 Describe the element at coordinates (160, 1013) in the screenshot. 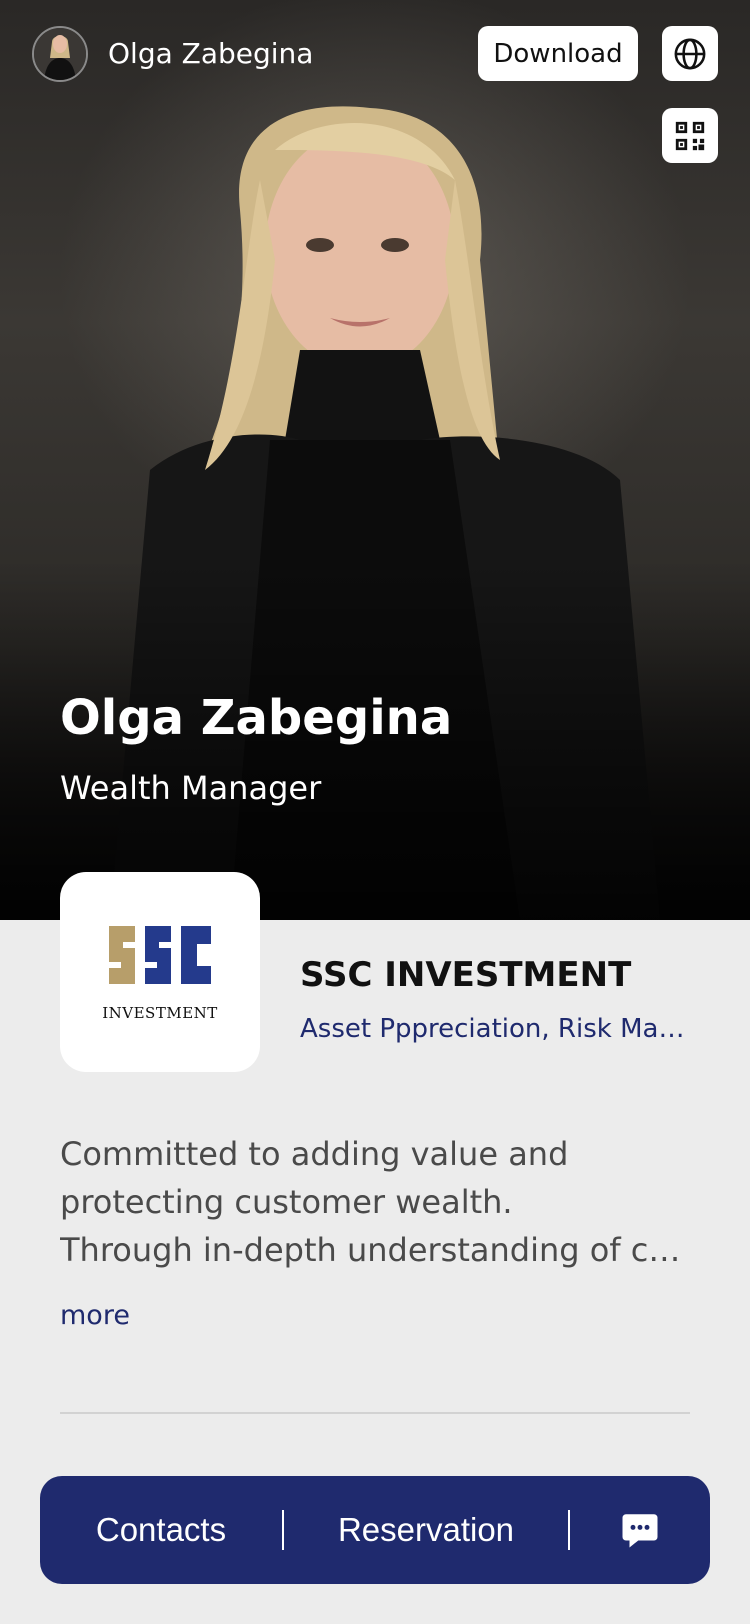

I see `logo-subtext: INVESTMENT` at that location.